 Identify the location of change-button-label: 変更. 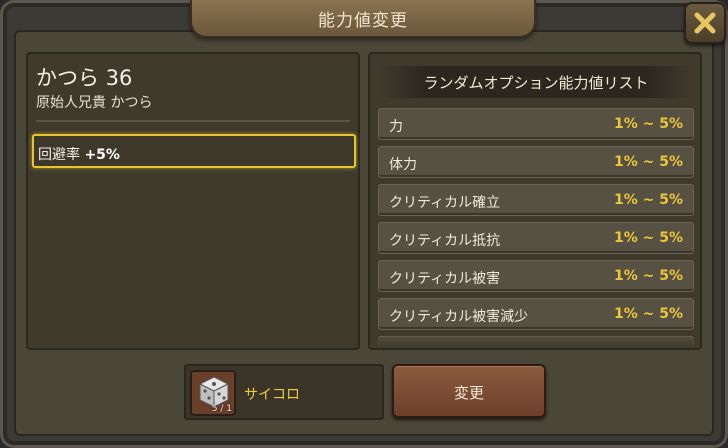
(468, 393).